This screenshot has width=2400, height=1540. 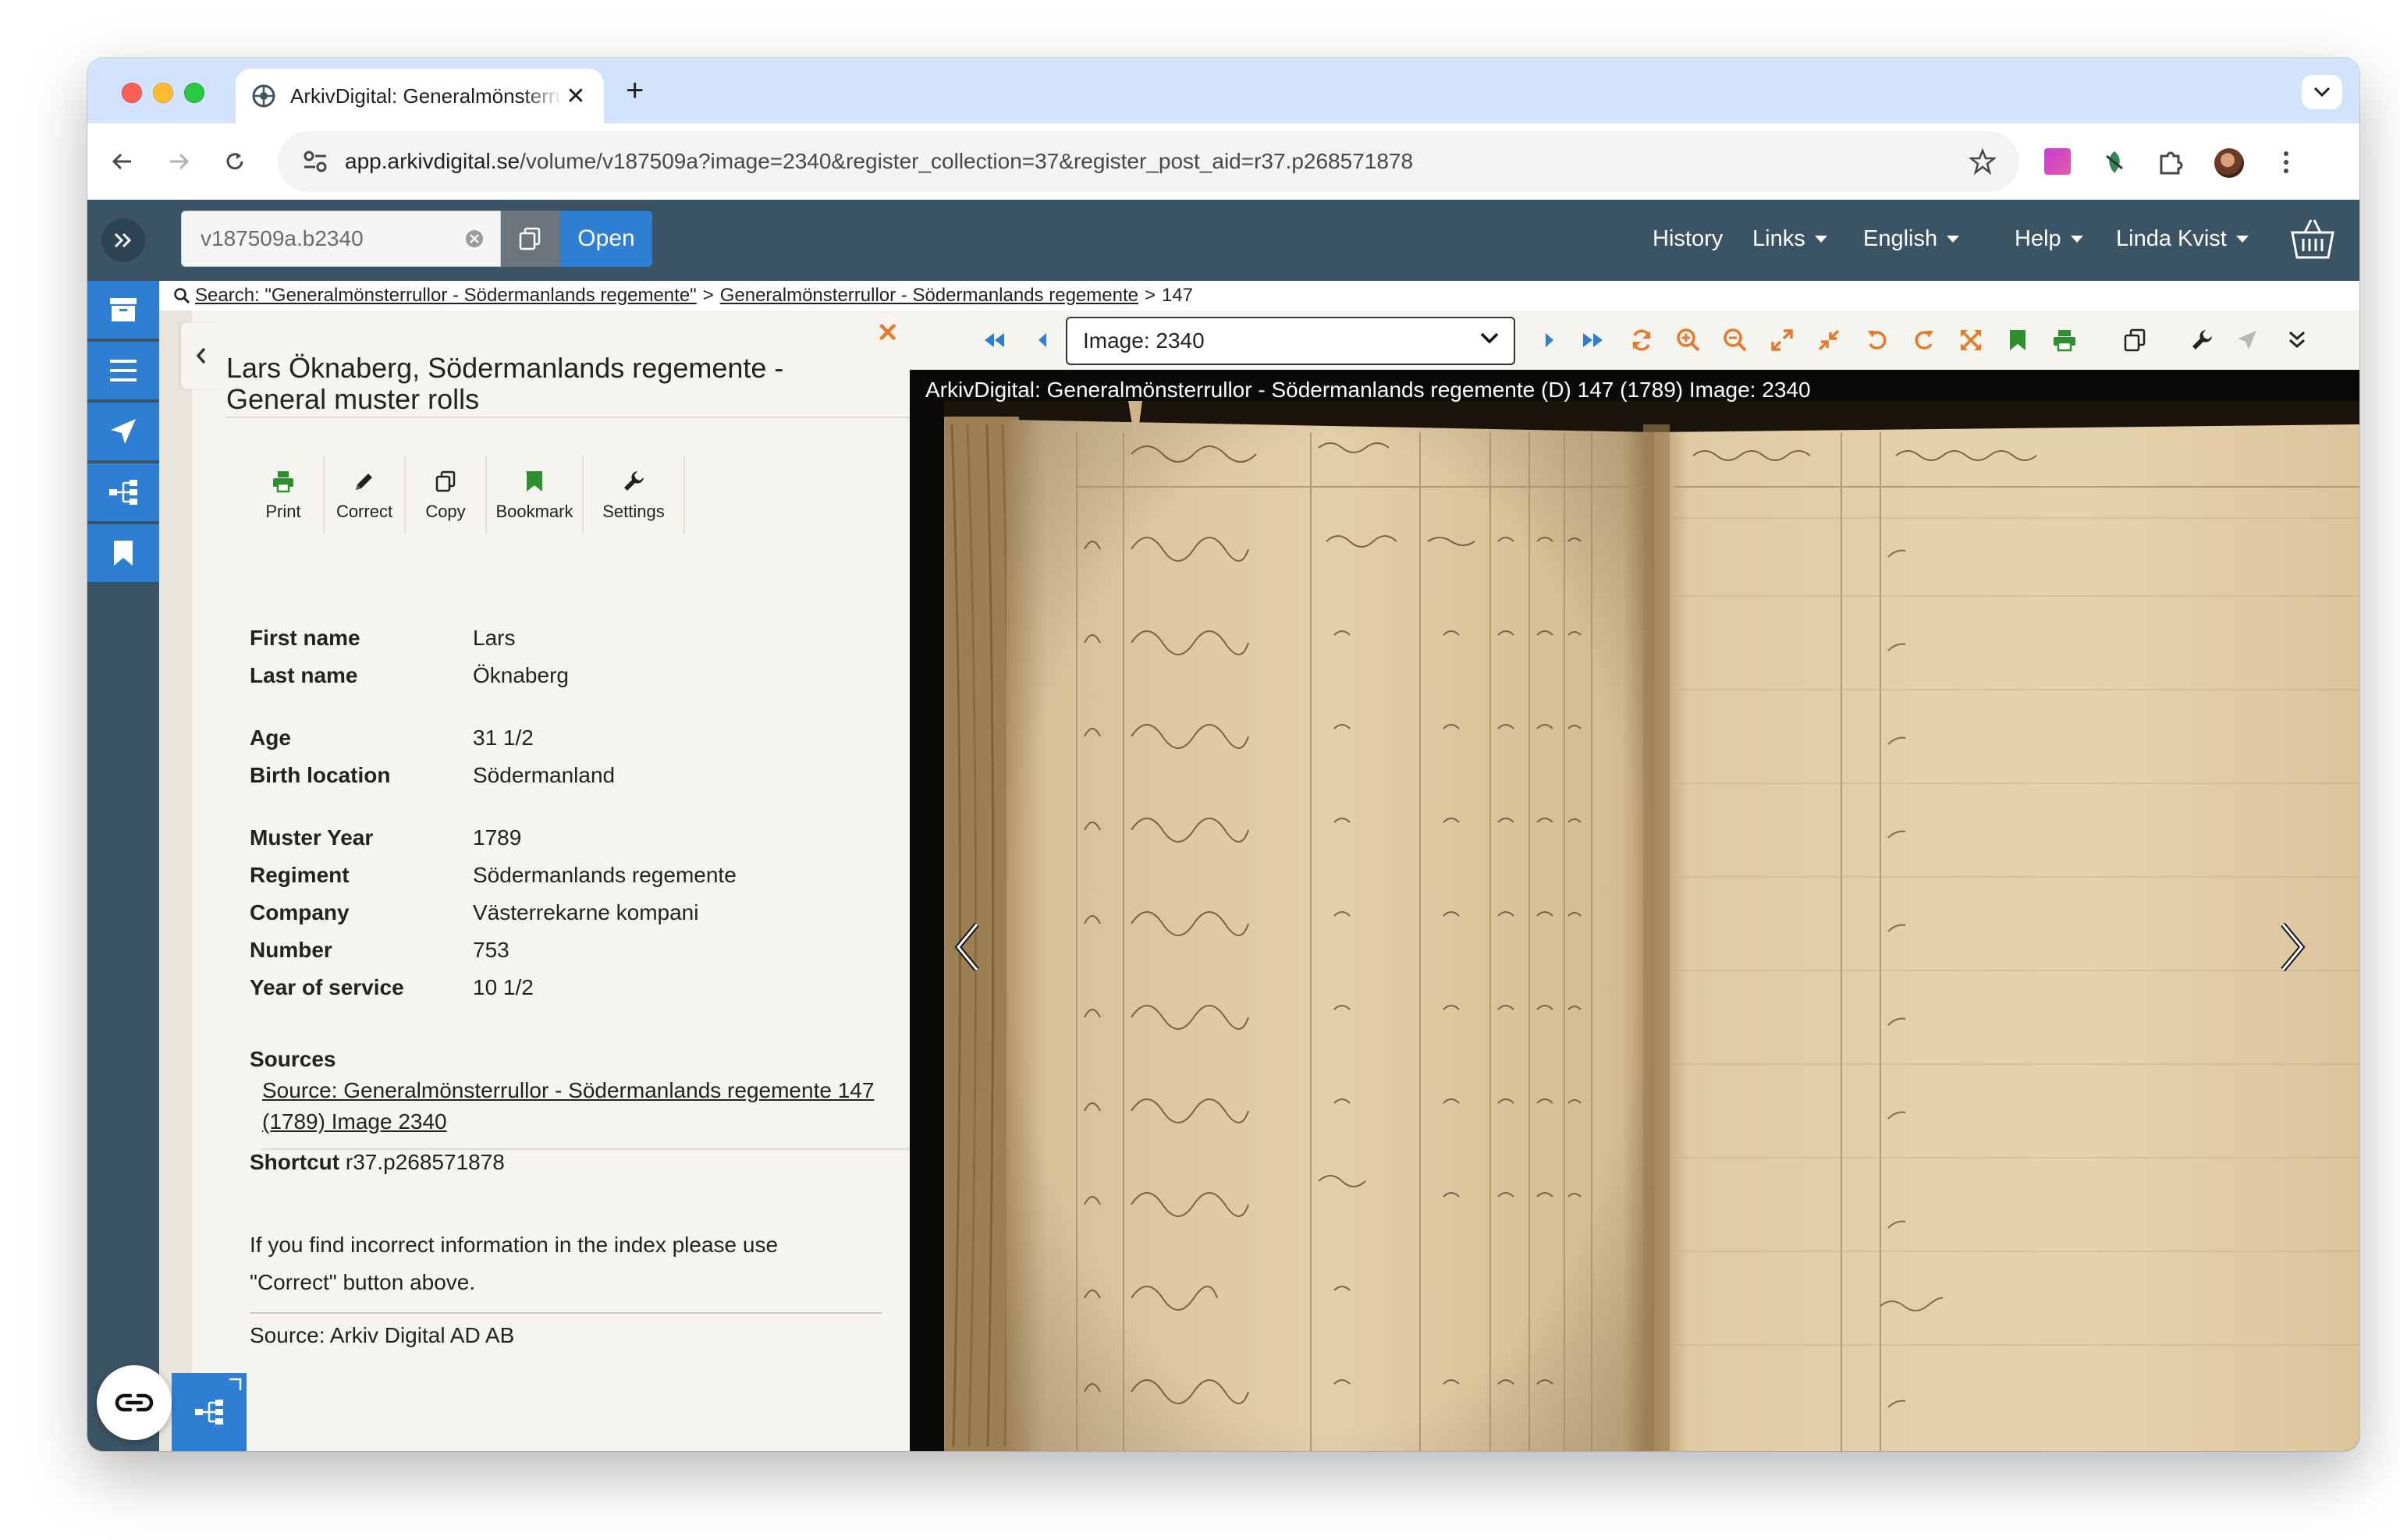 I want to click on copy-image-button, so click(x=2134, y=340).